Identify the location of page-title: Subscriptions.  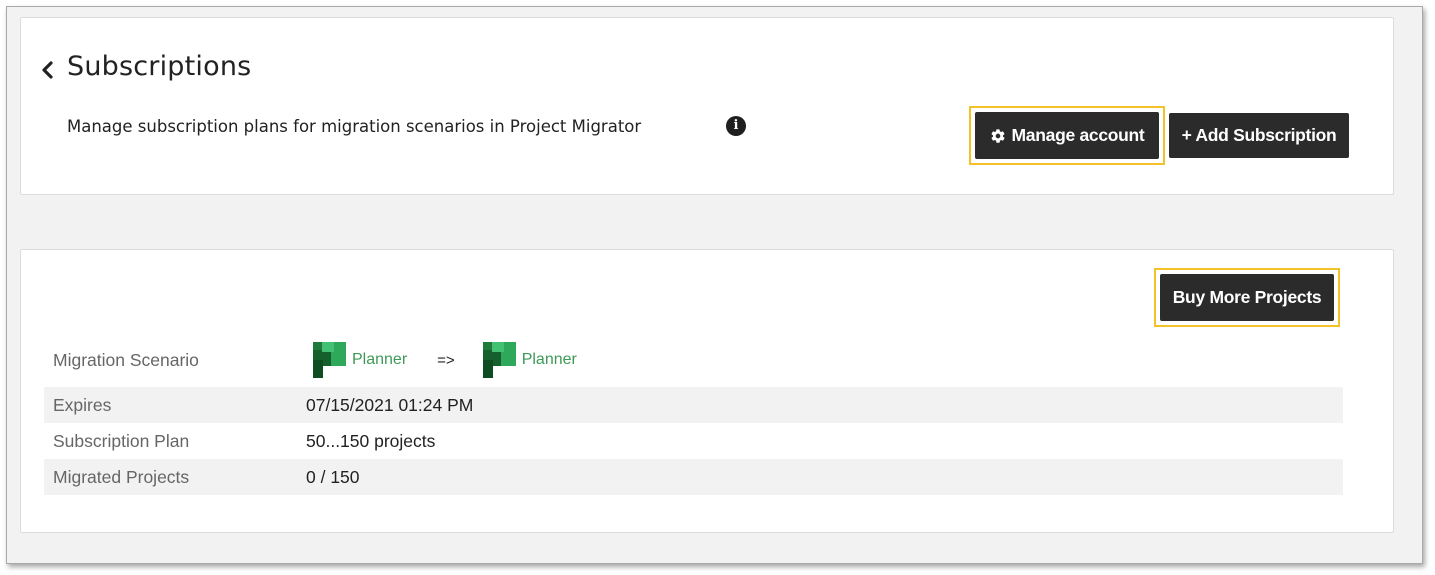
(159, 66).